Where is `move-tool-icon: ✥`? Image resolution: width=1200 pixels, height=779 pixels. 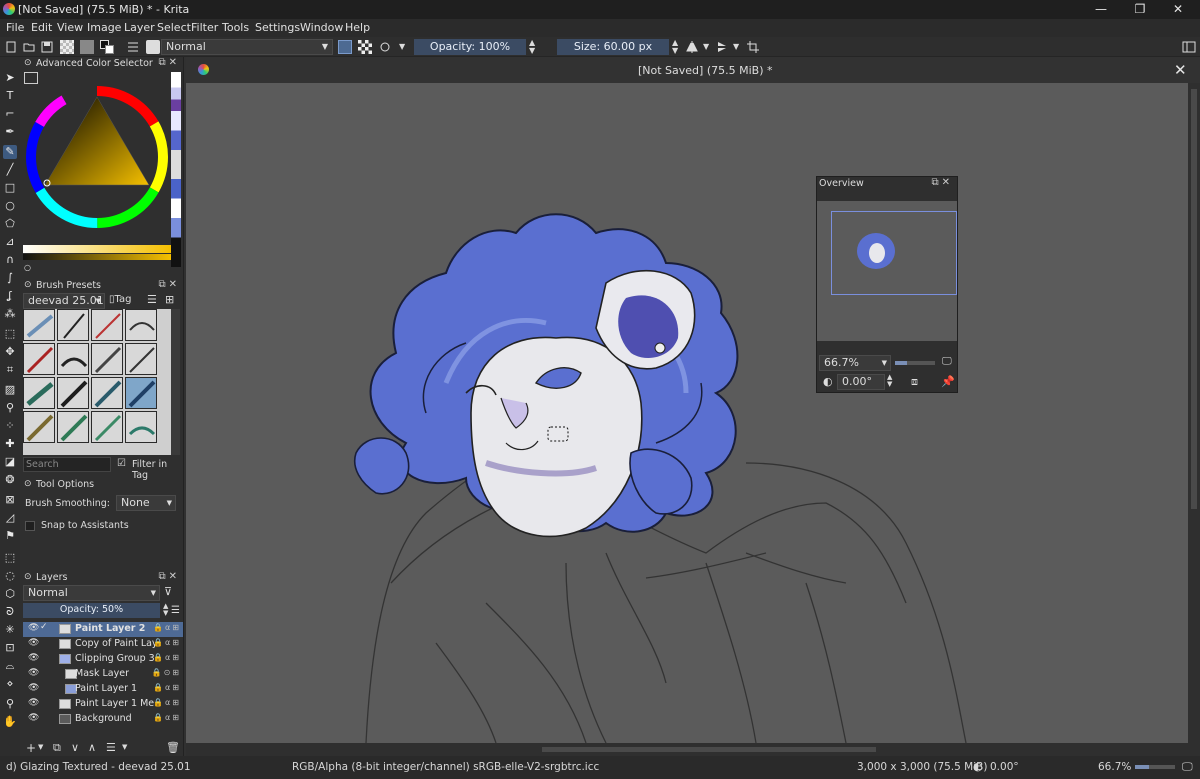
move-tool-icon: ✥ is located at coordinates (10, 352).